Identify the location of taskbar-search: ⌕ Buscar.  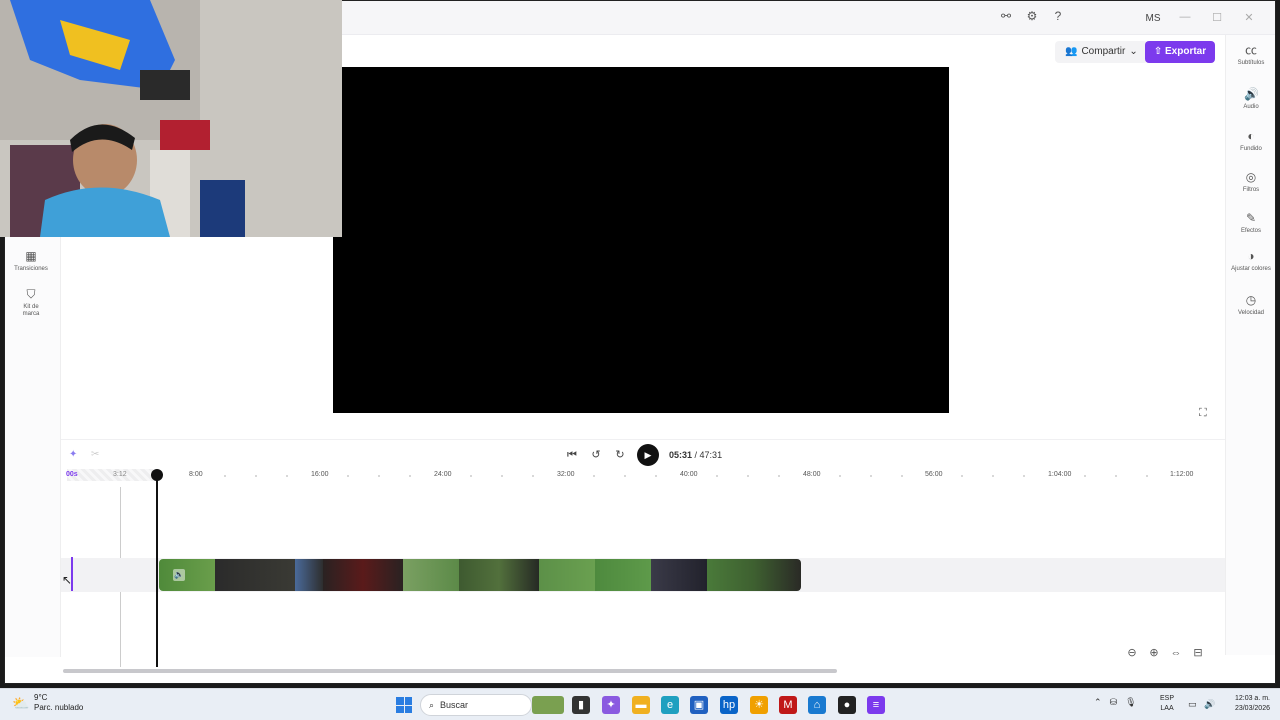
(476, 705).